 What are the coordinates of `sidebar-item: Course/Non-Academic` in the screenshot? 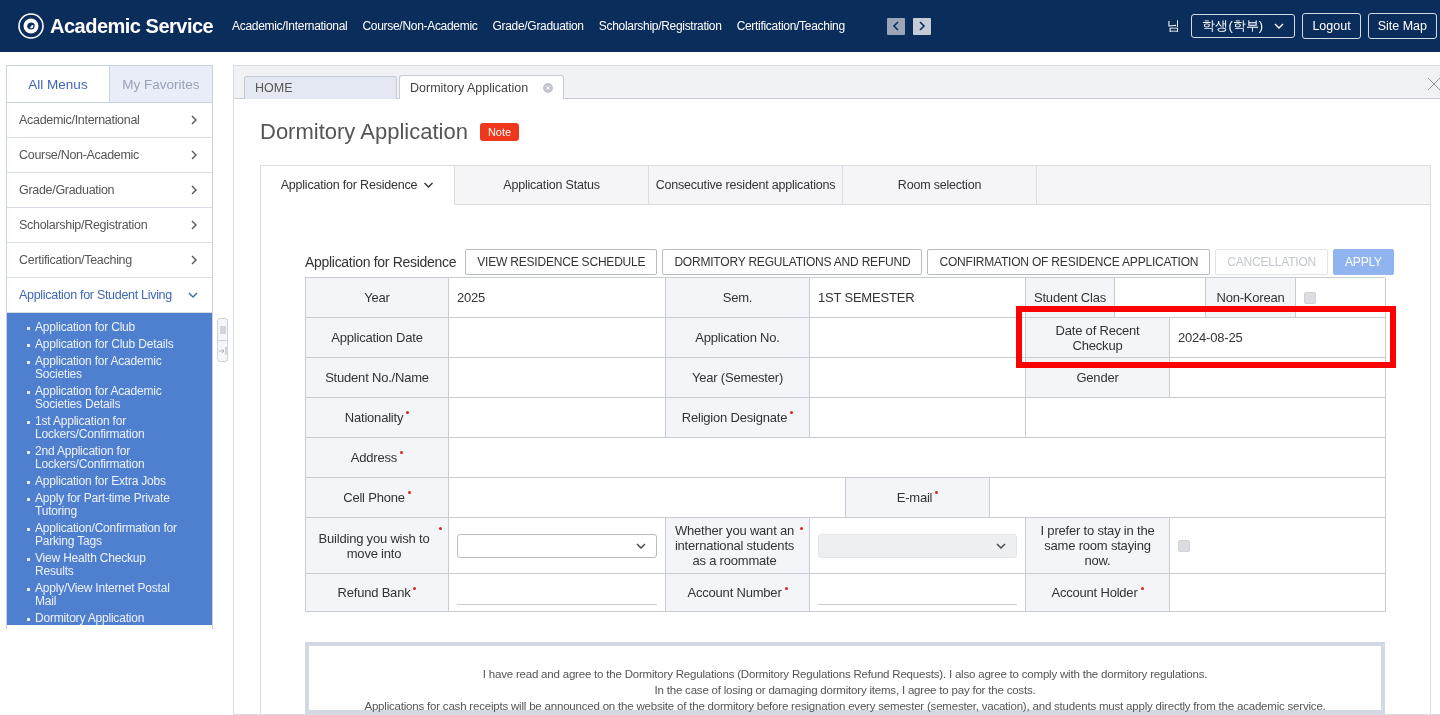 It's located at (109, 155).